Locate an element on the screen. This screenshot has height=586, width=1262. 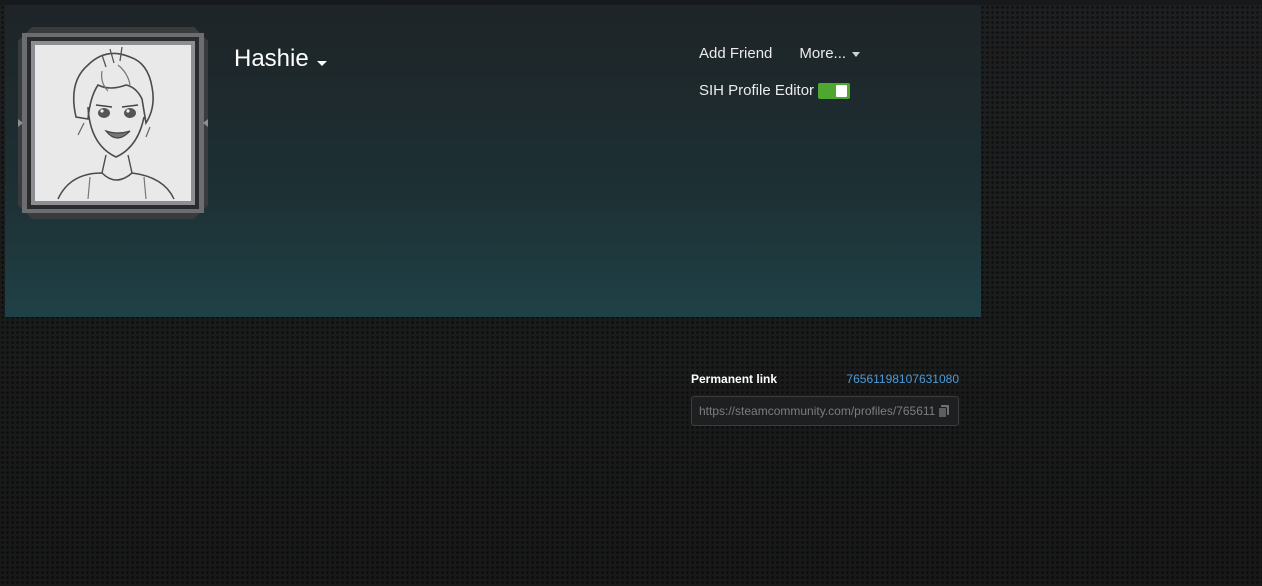
sih-label: SIH Profile Editor is located at coordinates (757, 90).